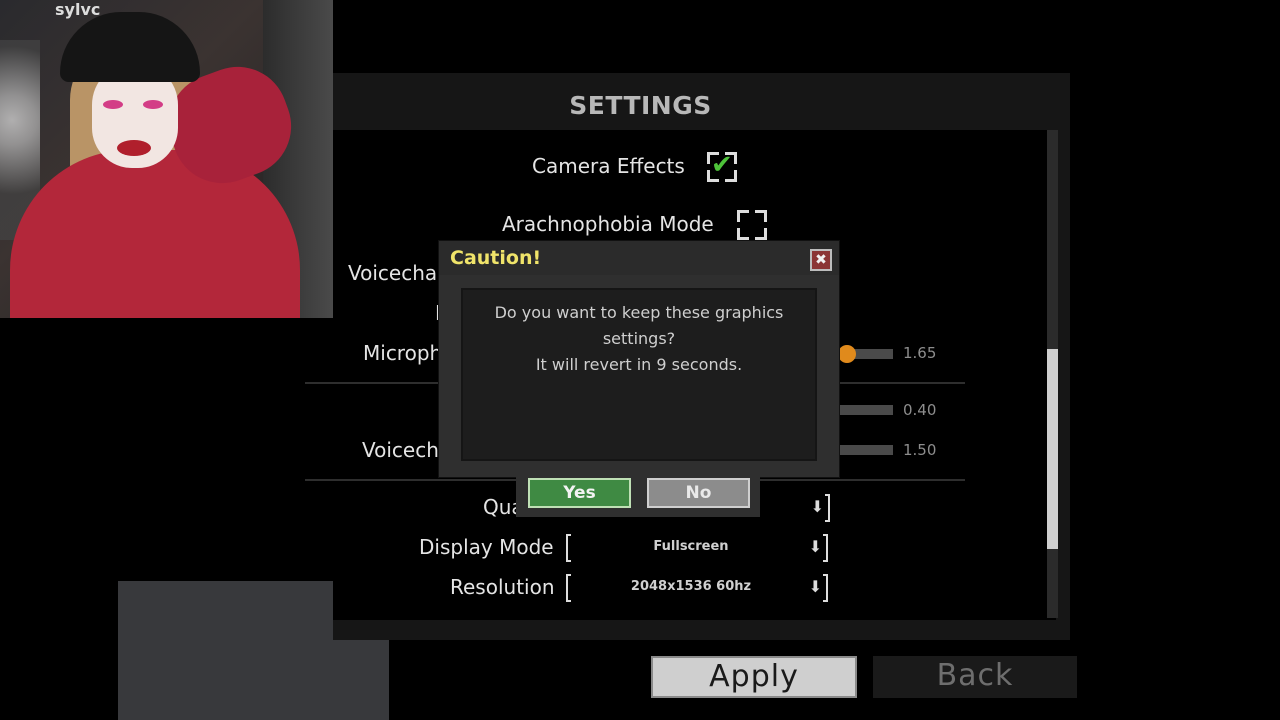 Image resolution: width=1280 pixels, height=720 pixels. I want to click on close-icon: ✖, so click(821, 260).